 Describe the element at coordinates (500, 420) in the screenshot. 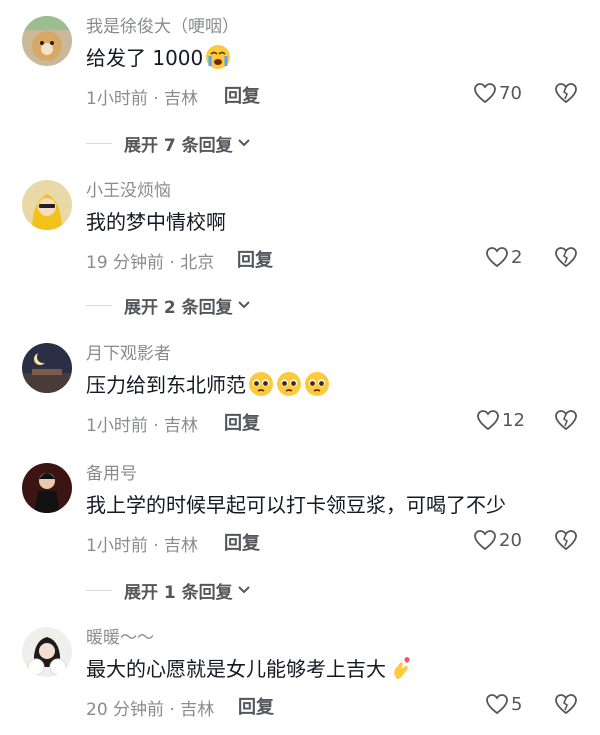

I see `like-button: 12` at that location.